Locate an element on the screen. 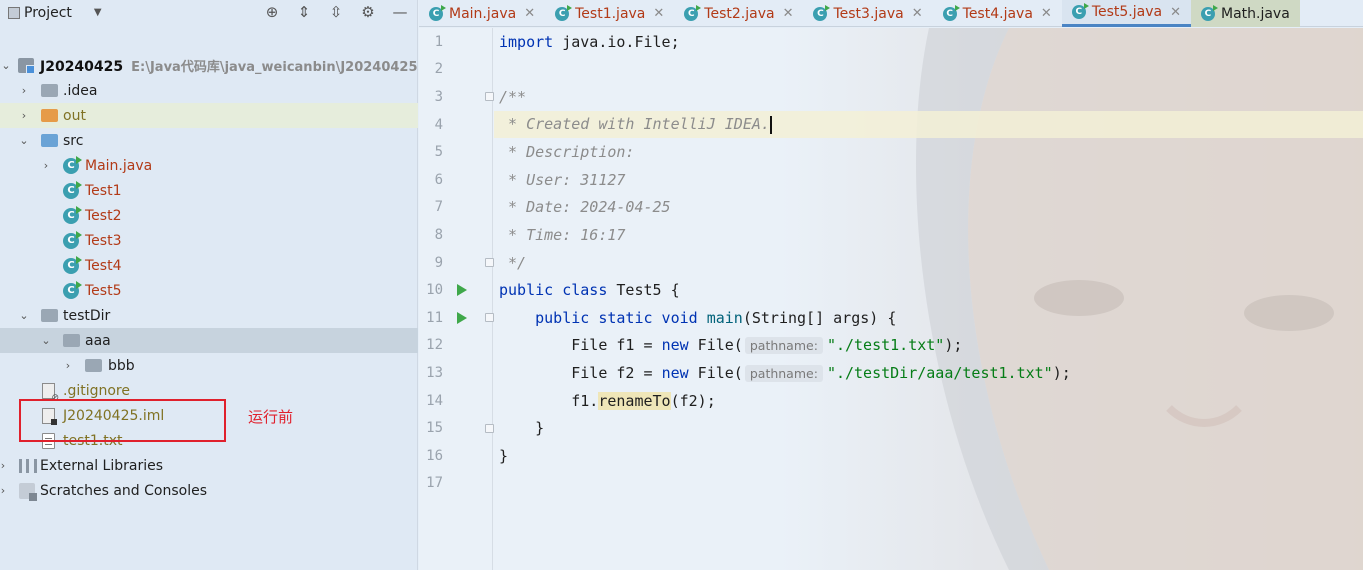  code-line: 7 * Date: 2024-04-25 is located at coordinates (891, 208).